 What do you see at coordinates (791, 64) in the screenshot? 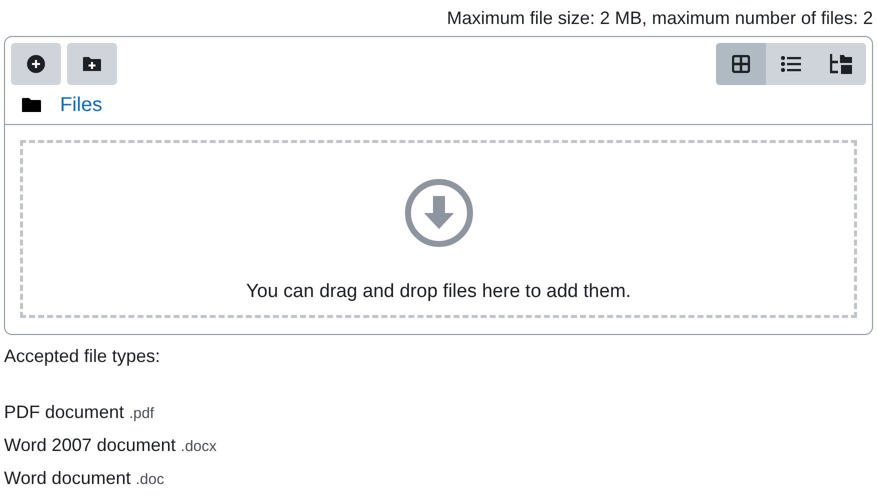
I see `list-icon` at bounding box center [791, 64].